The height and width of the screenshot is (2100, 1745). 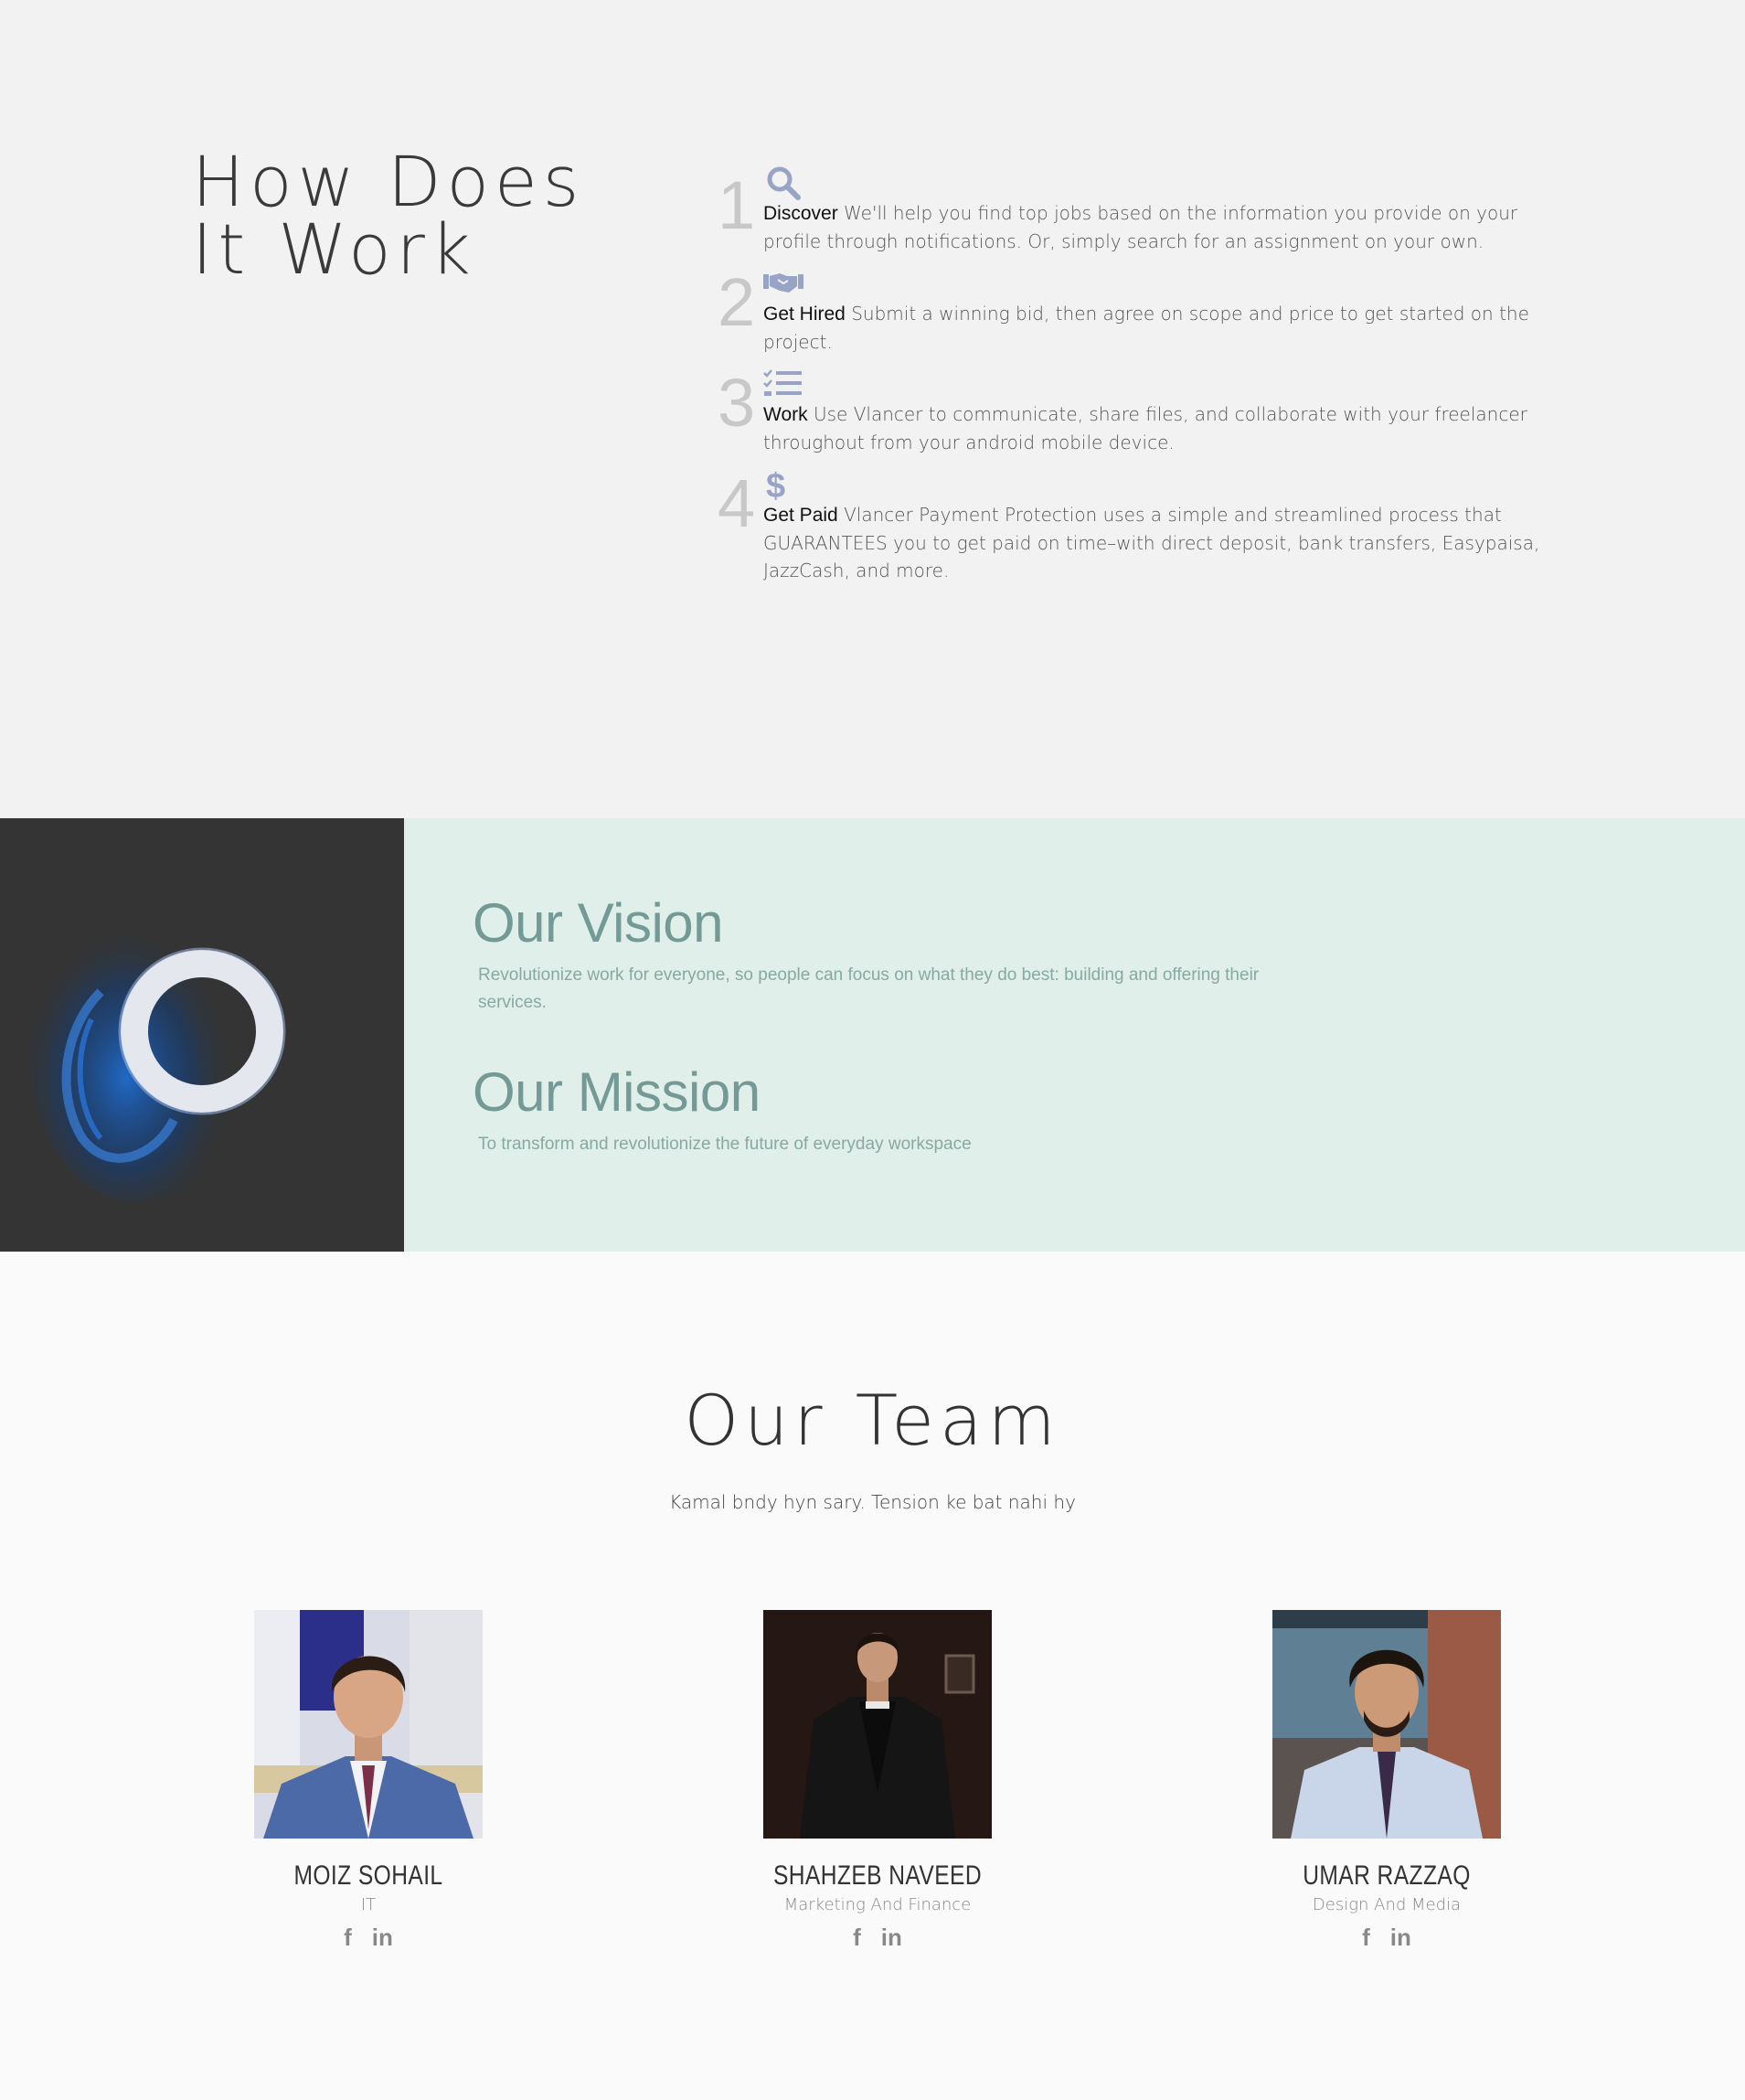 I want to click on member-role: Marketing And Finance, so click(x=877, y=1904).